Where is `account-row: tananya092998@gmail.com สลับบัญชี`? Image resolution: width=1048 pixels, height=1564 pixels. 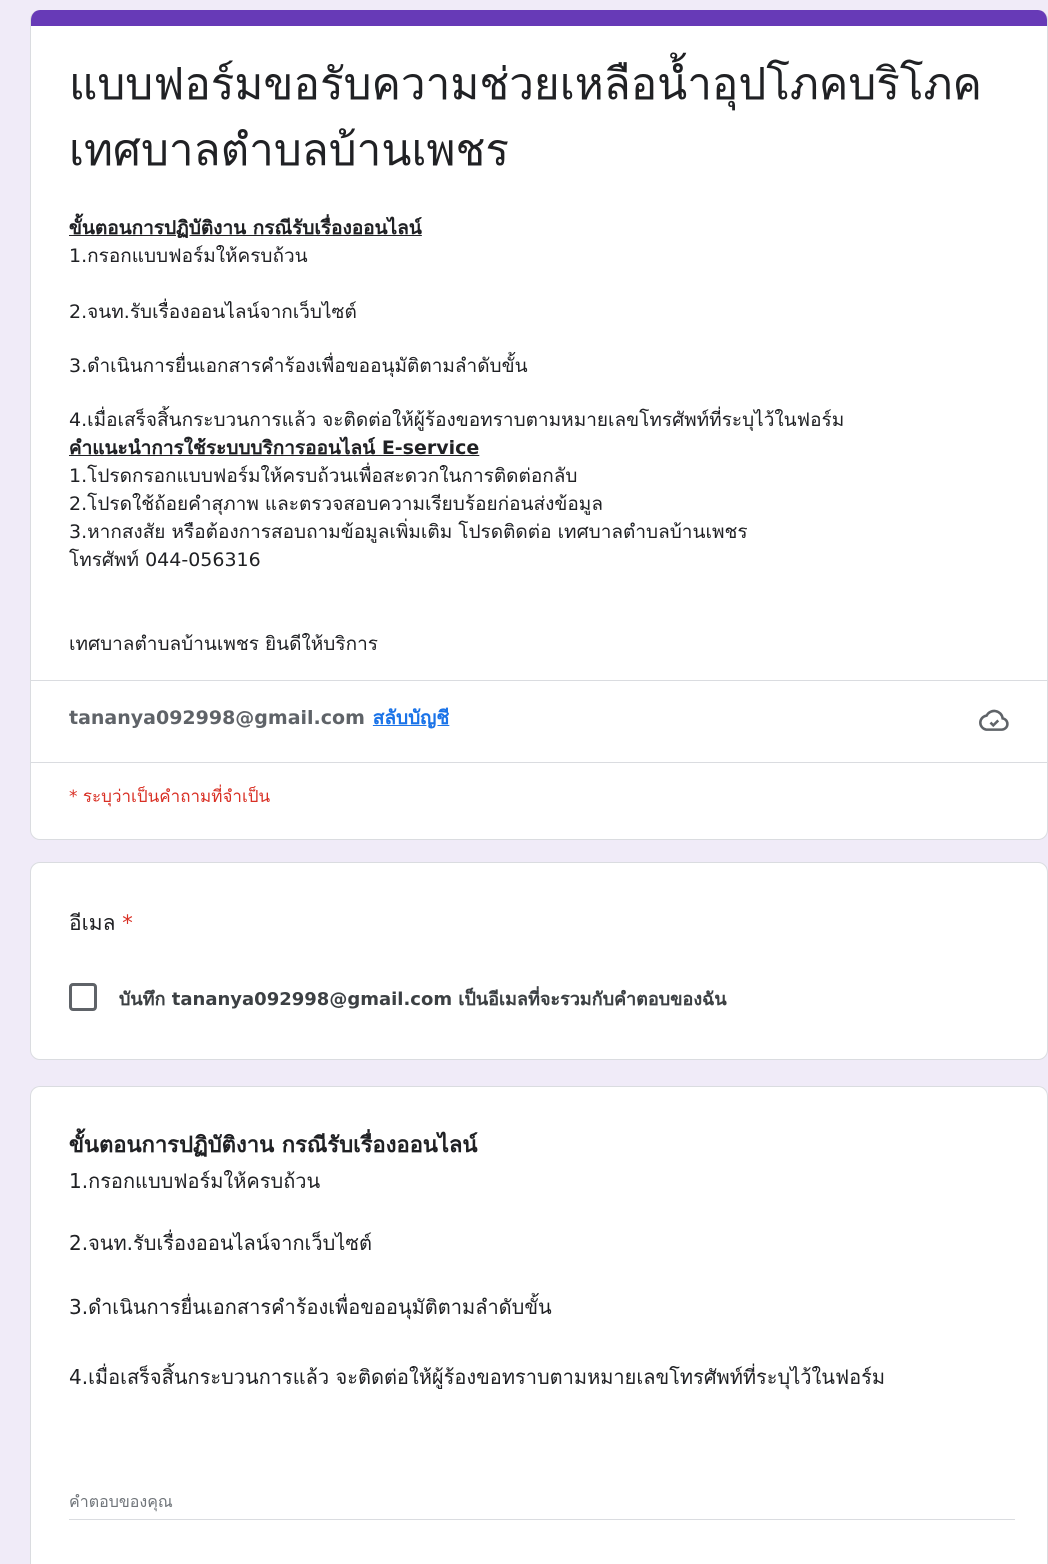 account-row: tananya092998@gmail.com สลับบัญชี is located at coordinates (259, 718).